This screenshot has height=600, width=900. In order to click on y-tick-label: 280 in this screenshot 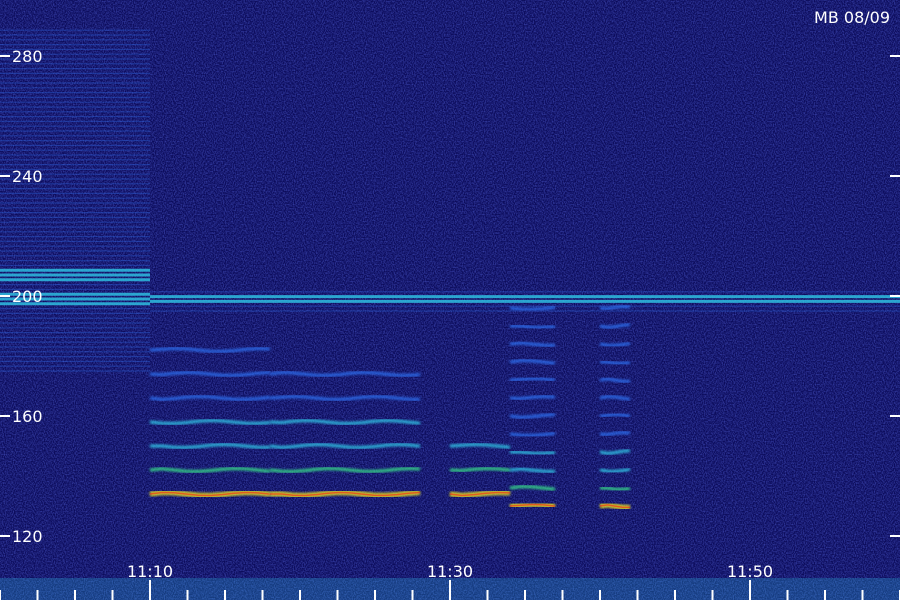, I will do `click(27, 56)`.